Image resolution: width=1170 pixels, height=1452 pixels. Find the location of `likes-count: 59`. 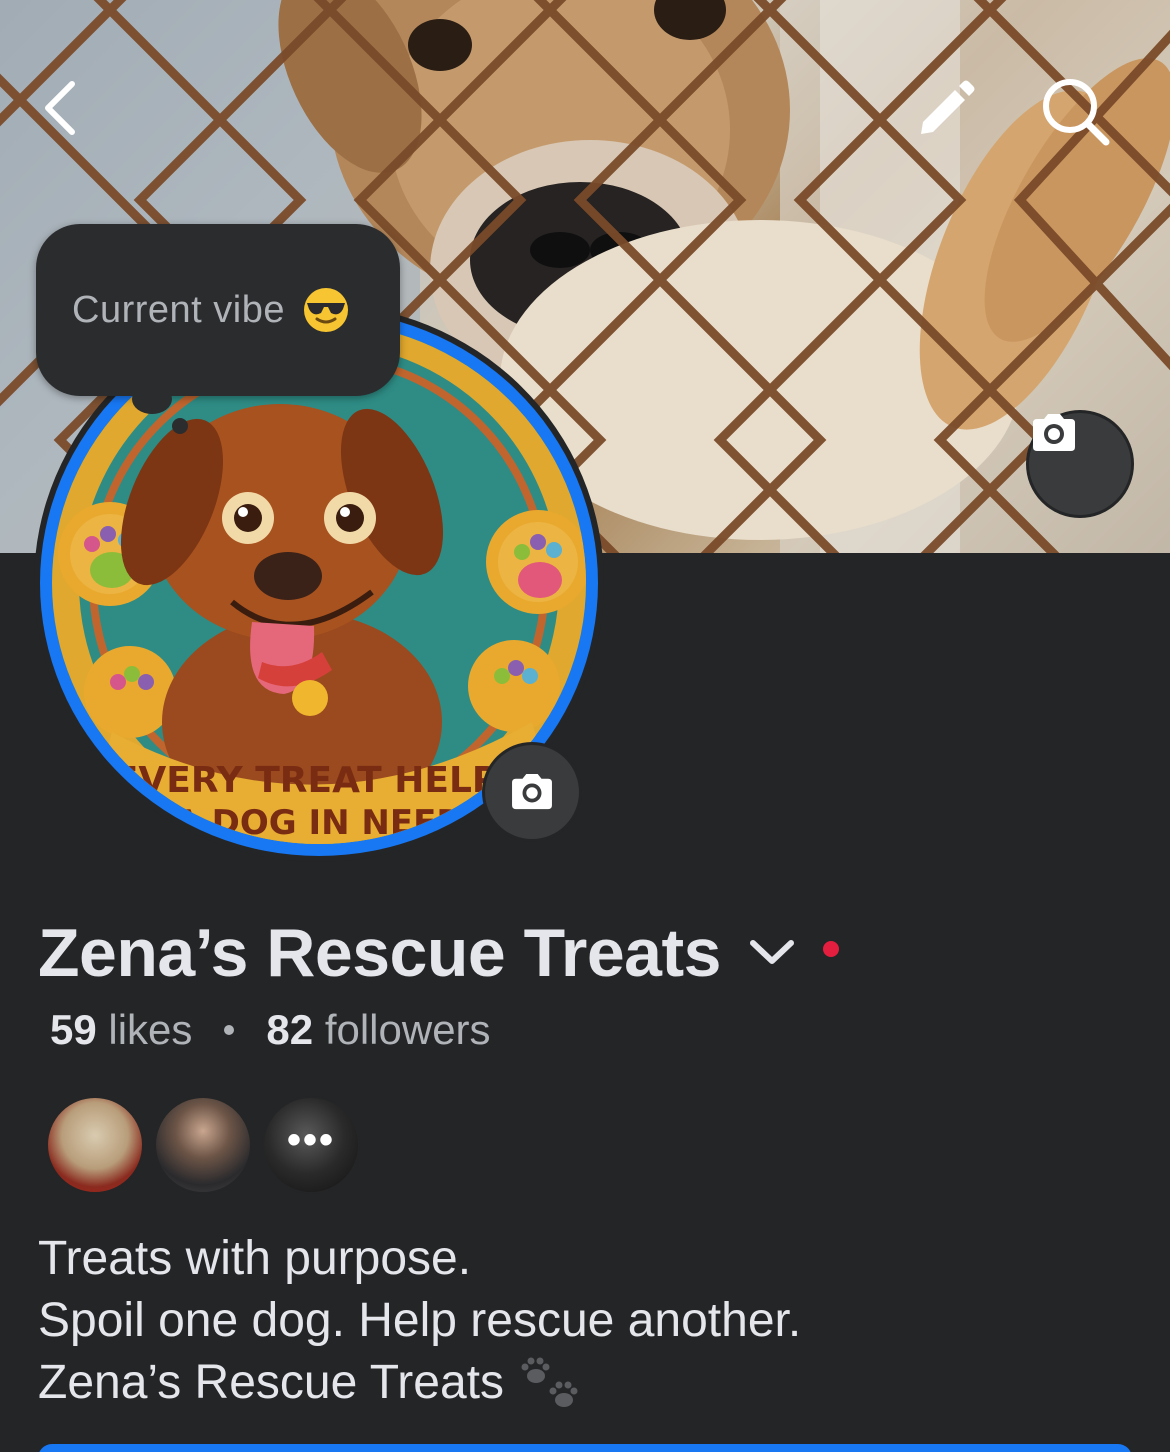

likes-count: 59 is located at coordinates (73, 1029).